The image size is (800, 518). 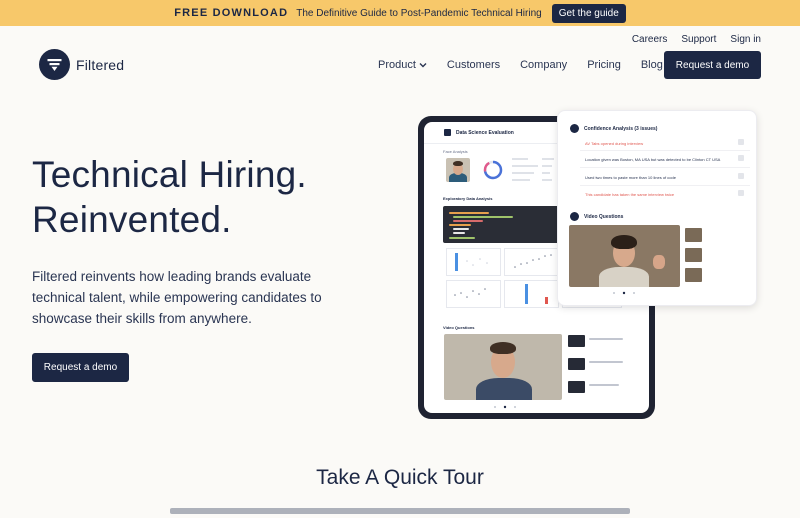 I want to click on video-questions-label: Video Questions, so click(x=459, y=327).